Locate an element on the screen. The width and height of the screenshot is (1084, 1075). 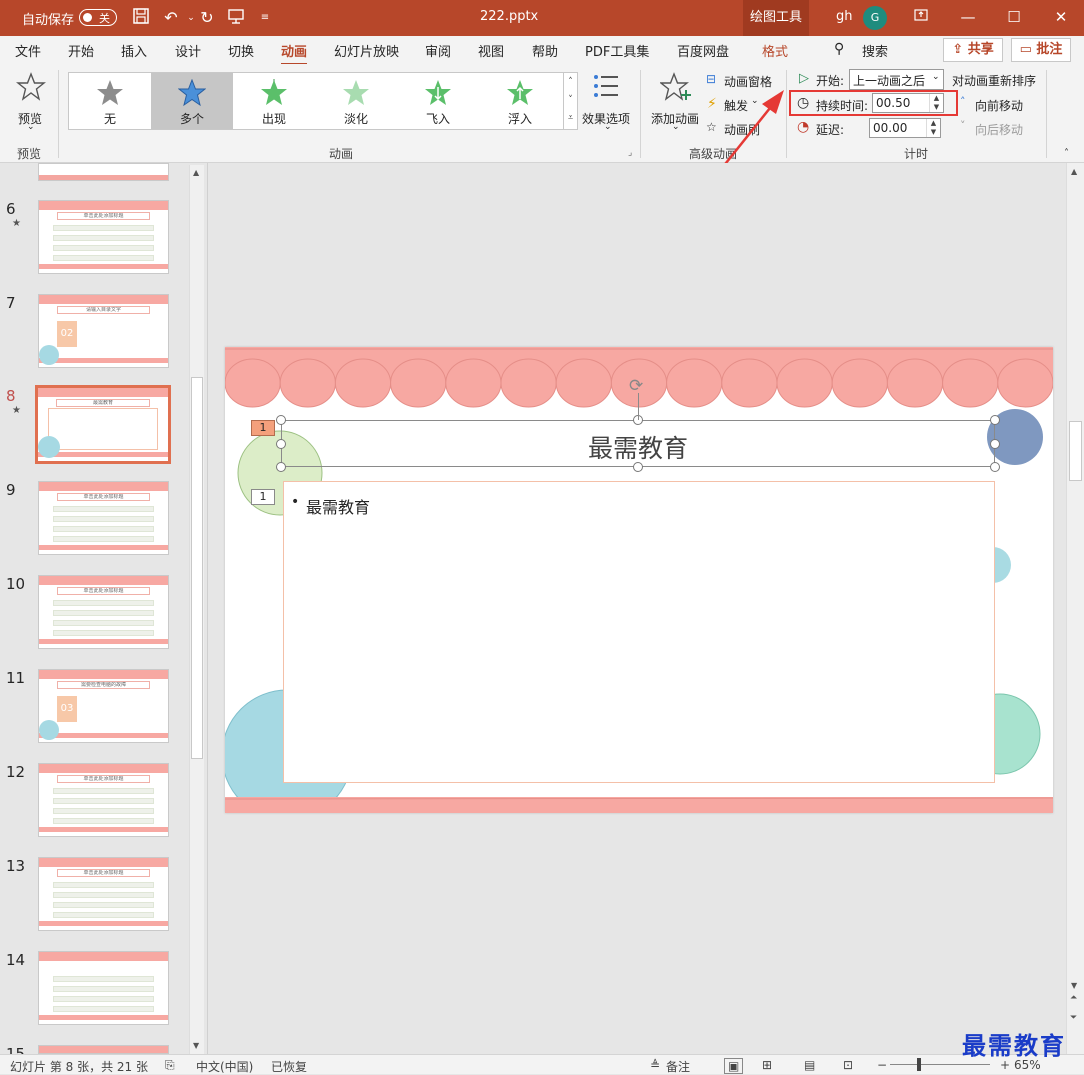
slide-sorter-icon: ⊞ is located at coordinates (767, 1065).